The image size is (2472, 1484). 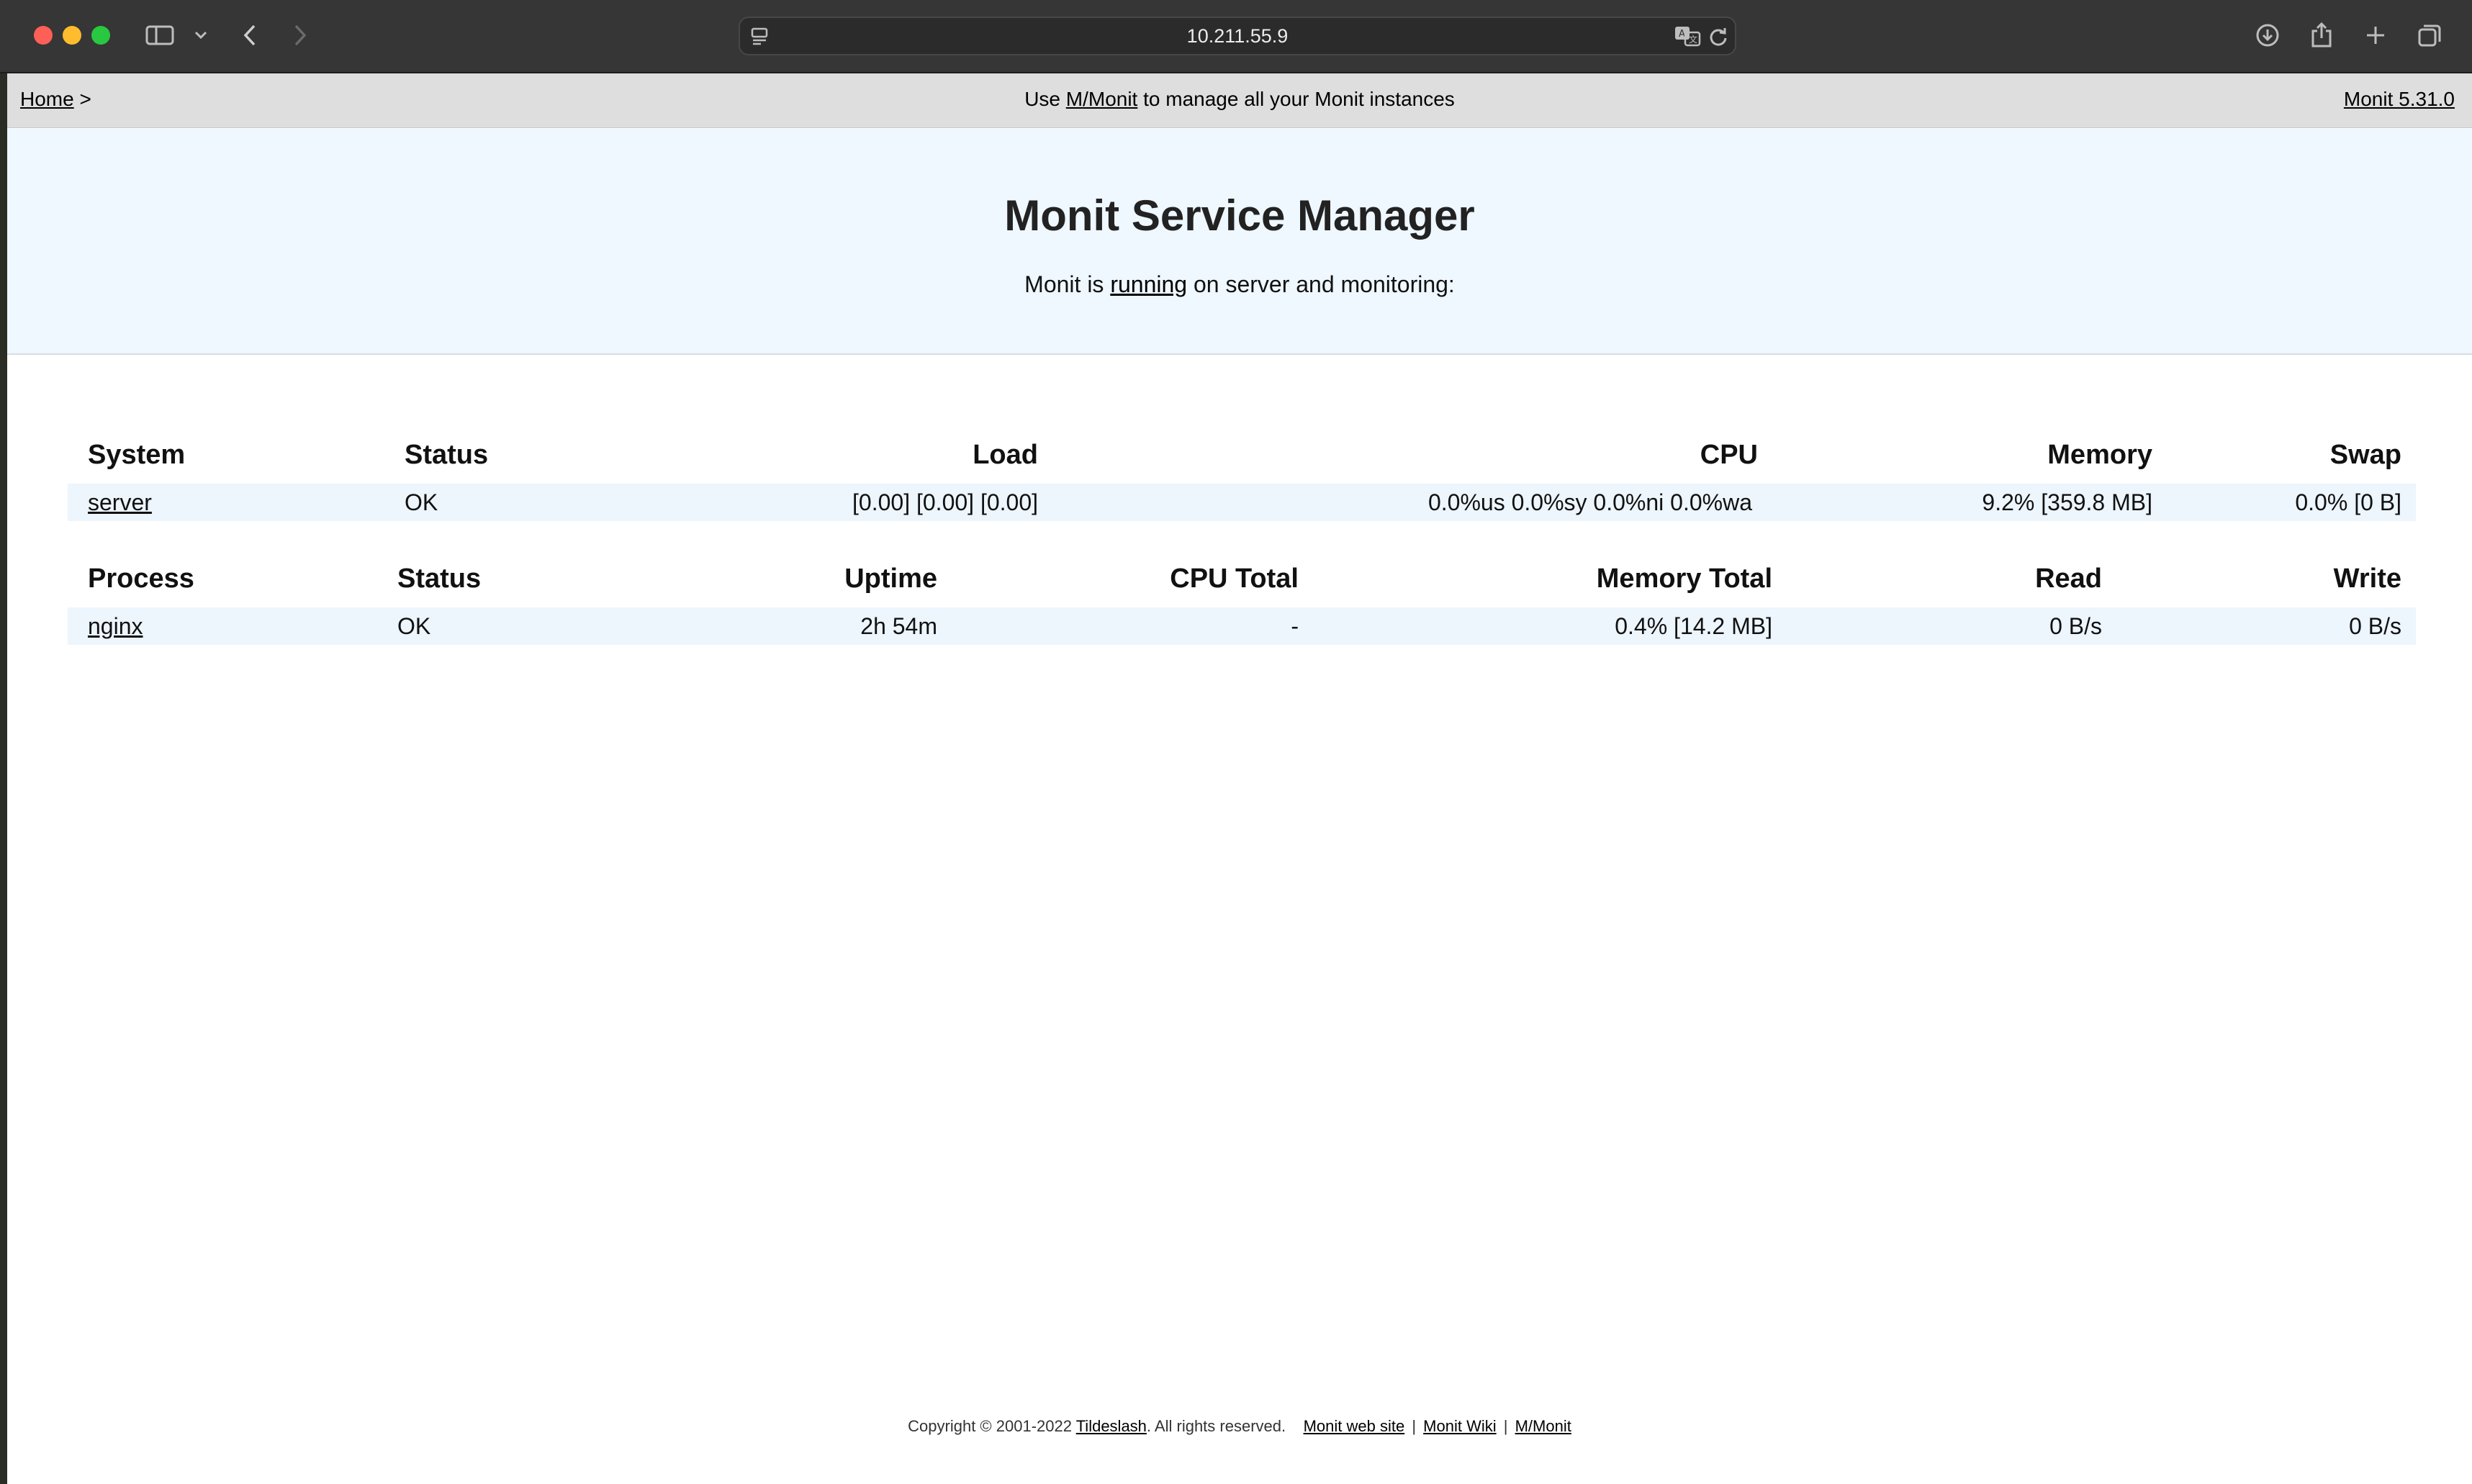 What do you see at coordinates (1102, 99) in the screenshot?
I see `mmonit-link: M/Monit` at bounding box center [1102, 99].